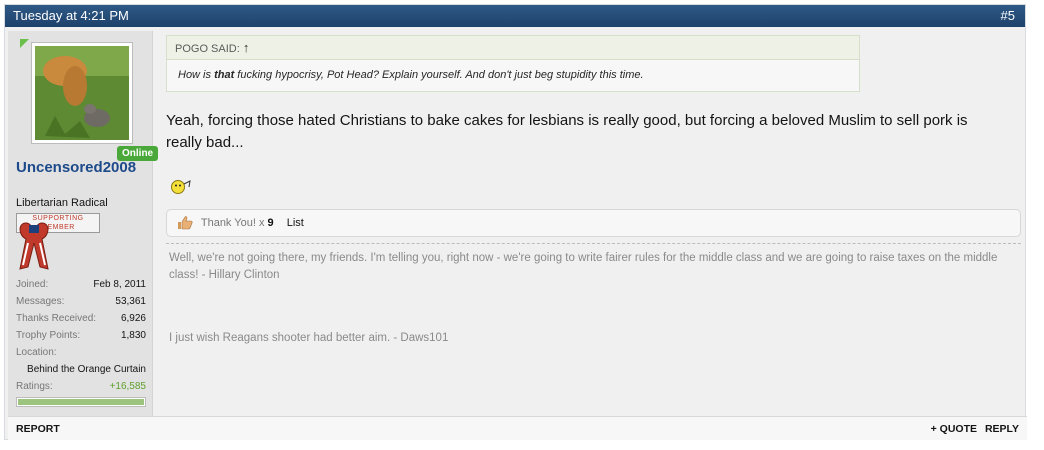 The image size is (1044, 450). Describe the element at coordinates (224, 75) in the screenshot. I see `quote-text-bold: that` at that location.